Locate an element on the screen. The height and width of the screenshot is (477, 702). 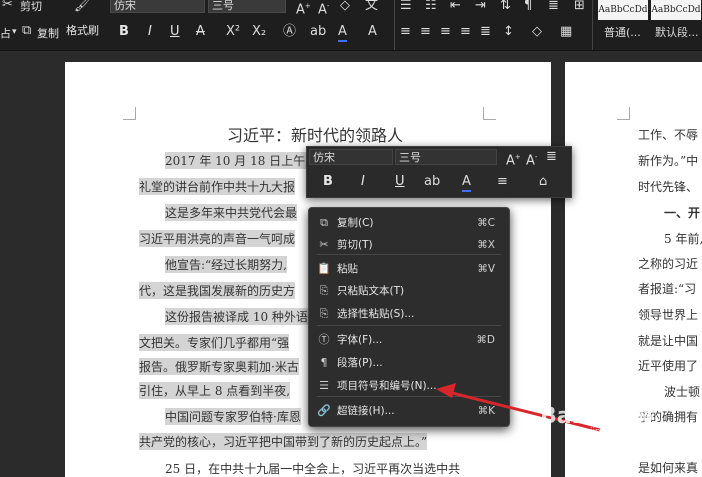
watermark-logo: Baidu经验 is located at coordinates (597, 416).